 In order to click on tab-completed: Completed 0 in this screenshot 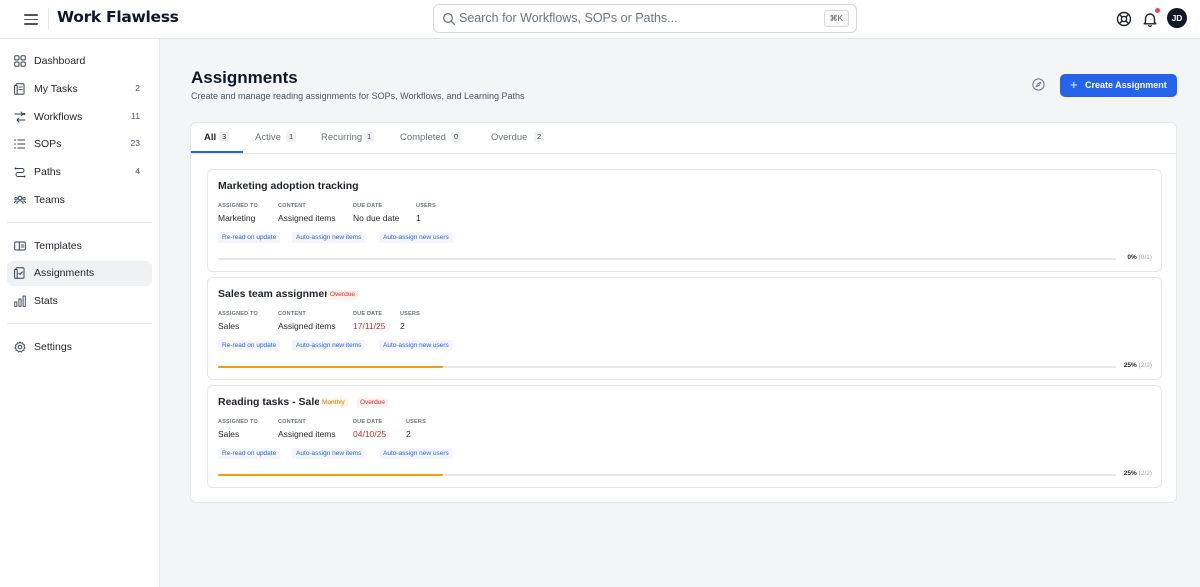, I will do `click(431, 138)`.